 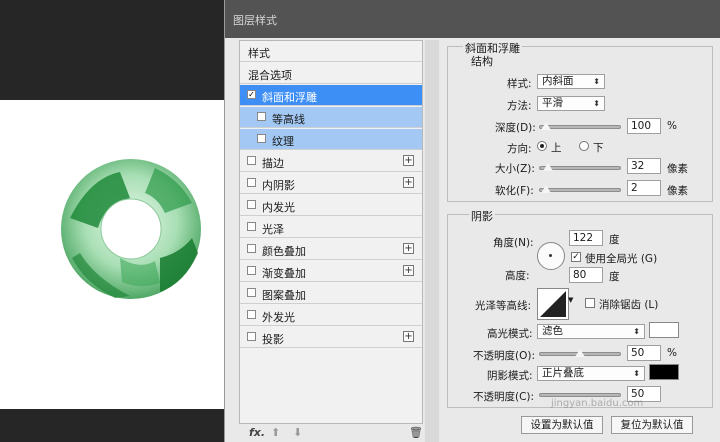 I want to click on shadow-mode-select: 正片叠底 ⬍, so click(x=591, y=373).